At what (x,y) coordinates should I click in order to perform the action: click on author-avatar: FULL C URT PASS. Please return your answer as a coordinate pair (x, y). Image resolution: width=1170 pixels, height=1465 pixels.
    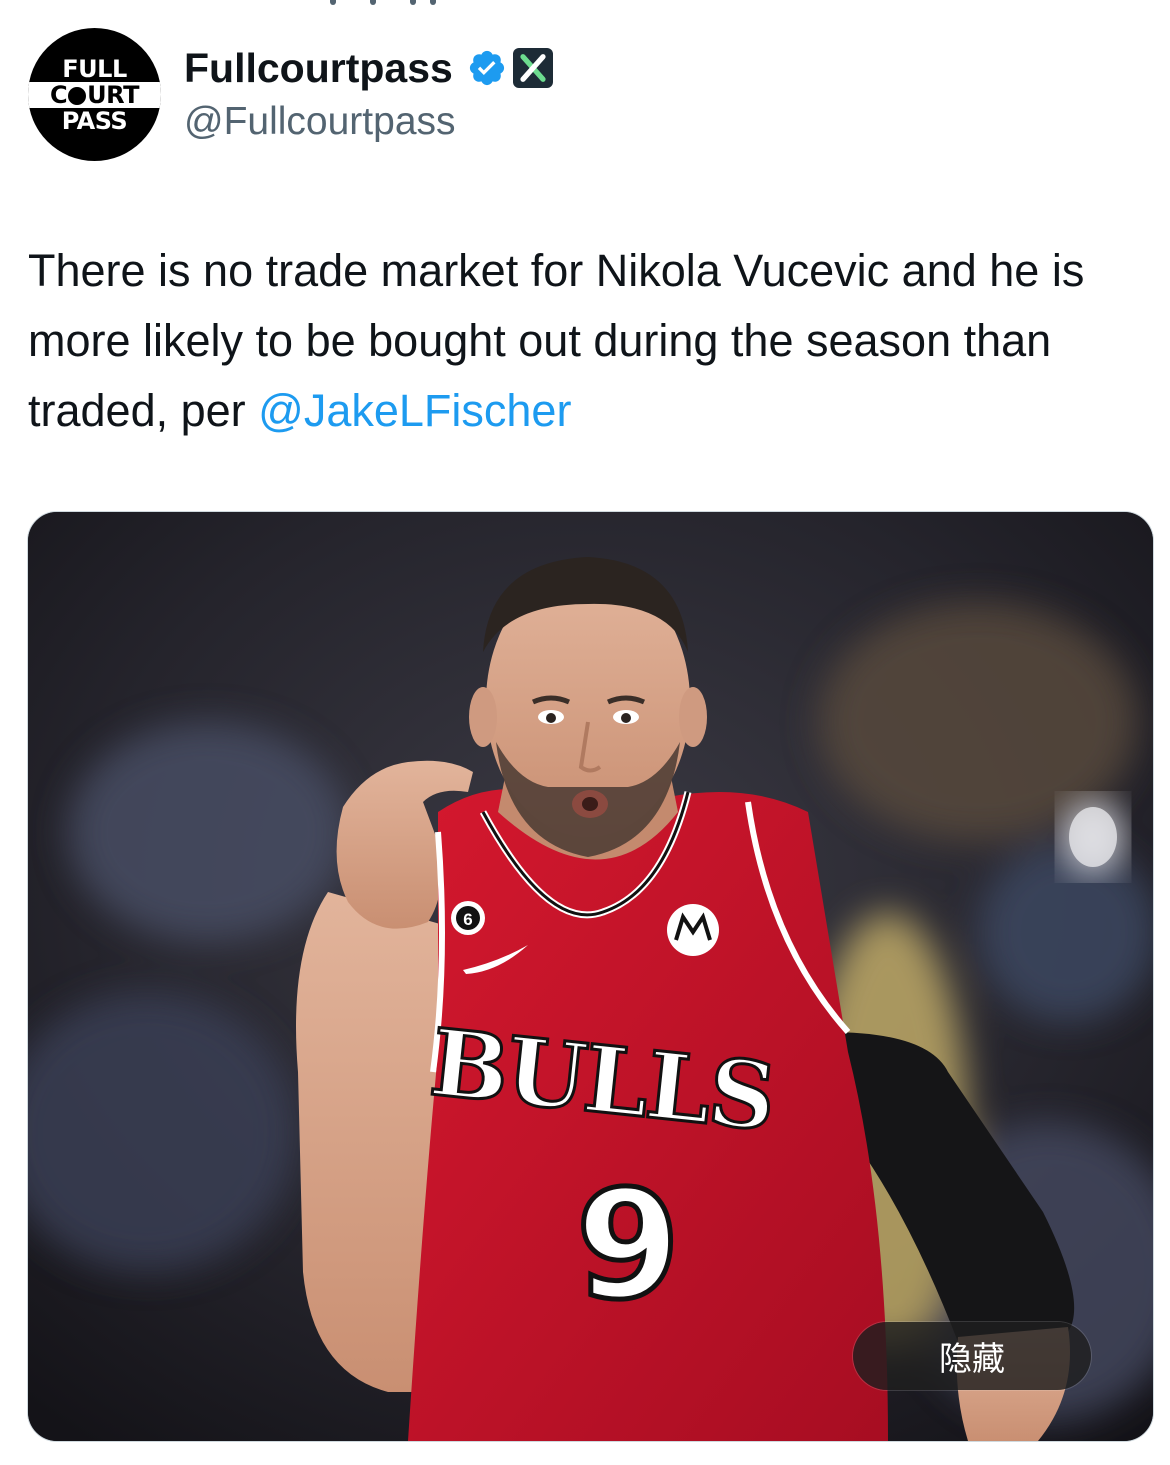
    Looking at the image, I should click on (94, 94).